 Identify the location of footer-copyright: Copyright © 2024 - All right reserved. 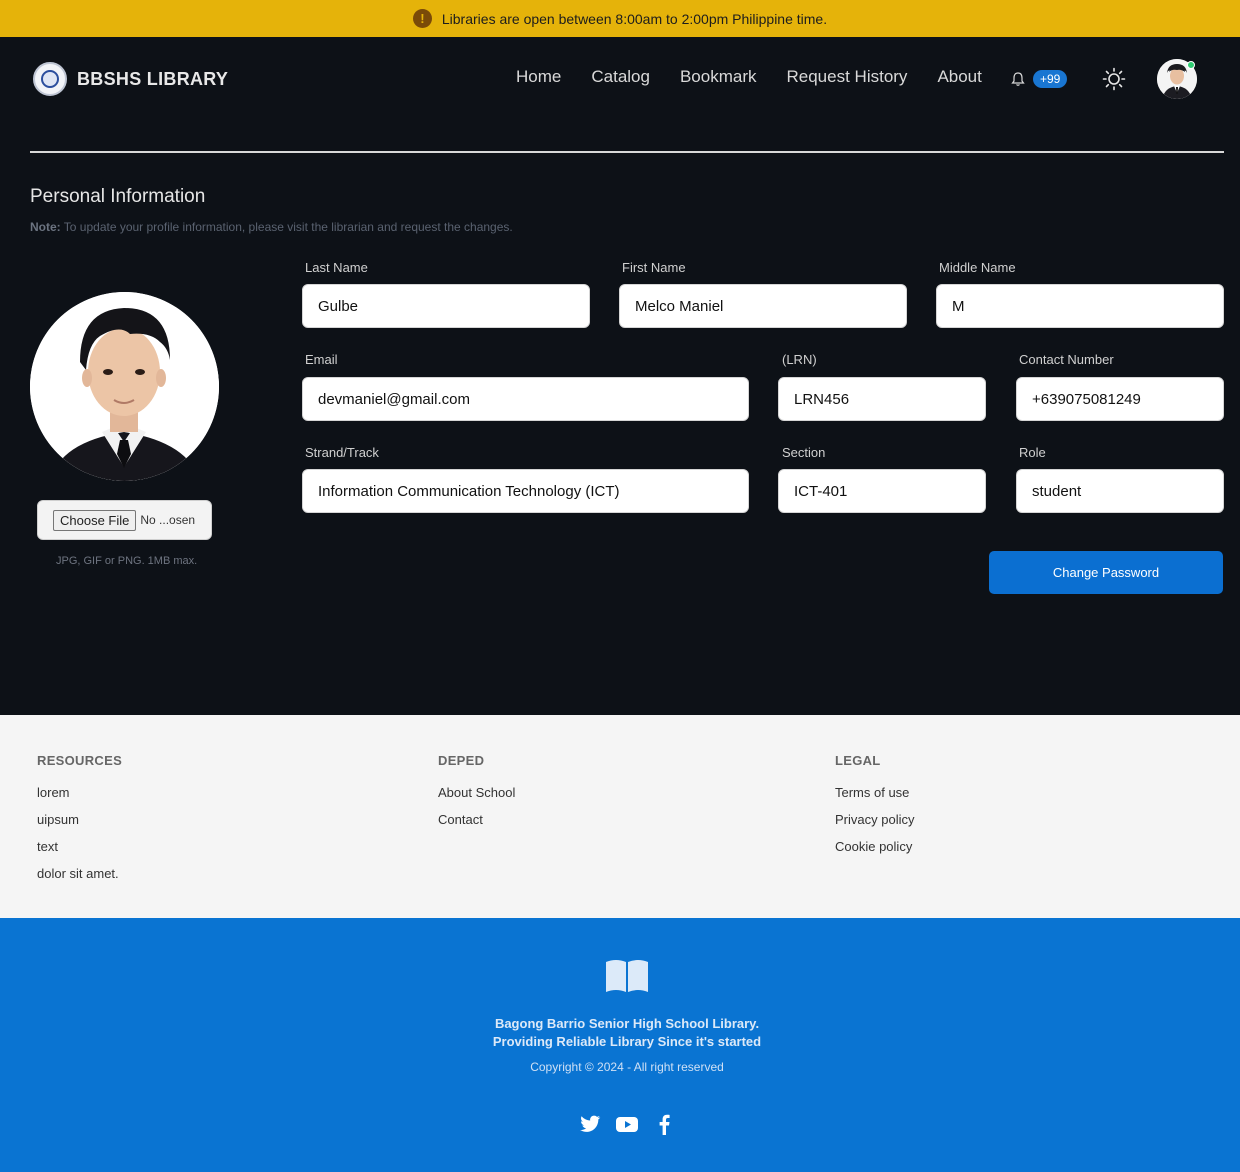
(627, 1067).